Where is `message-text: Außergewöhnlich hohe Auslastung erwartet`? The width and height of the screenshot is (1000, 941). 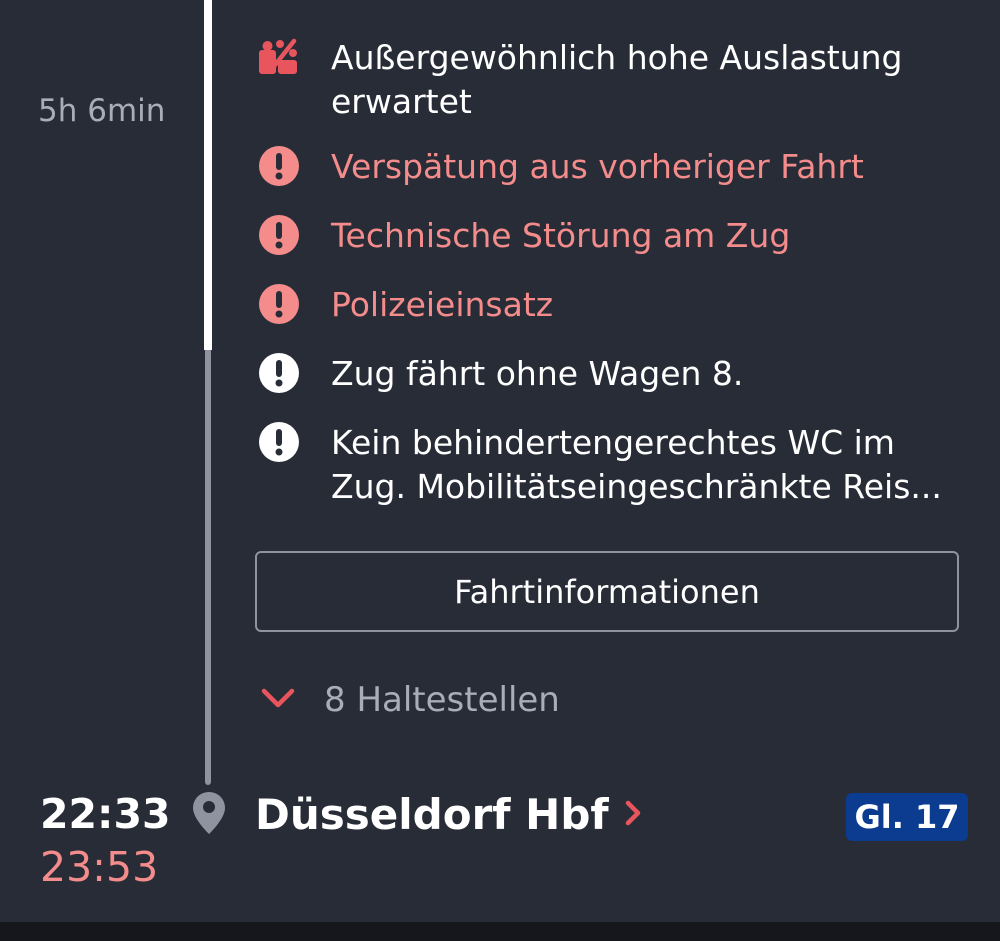
message-text: Außergewöhnlich hohe Auslastung erwartet is located at coordinates (617, 79).